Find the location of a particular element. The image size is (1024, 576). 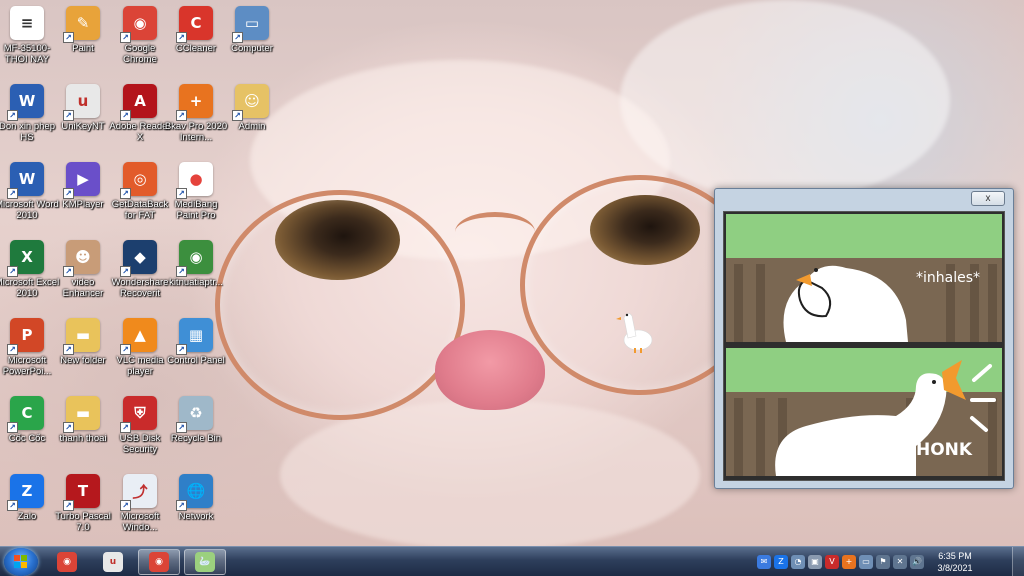

ccleaner-icon: C ↗ is located at coordinates (194, 24).